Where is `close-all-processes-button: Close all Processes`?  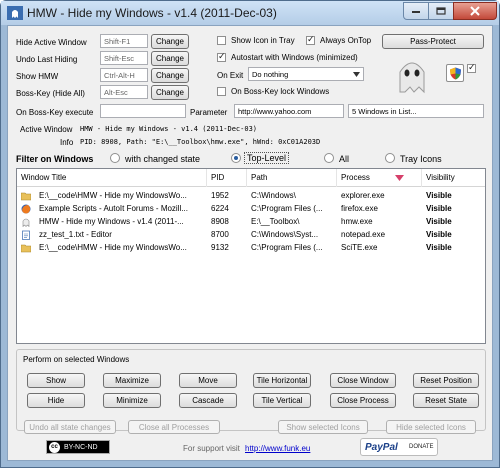
close-all-processes-button: Close all Processes is located at coordinates (174, 427).